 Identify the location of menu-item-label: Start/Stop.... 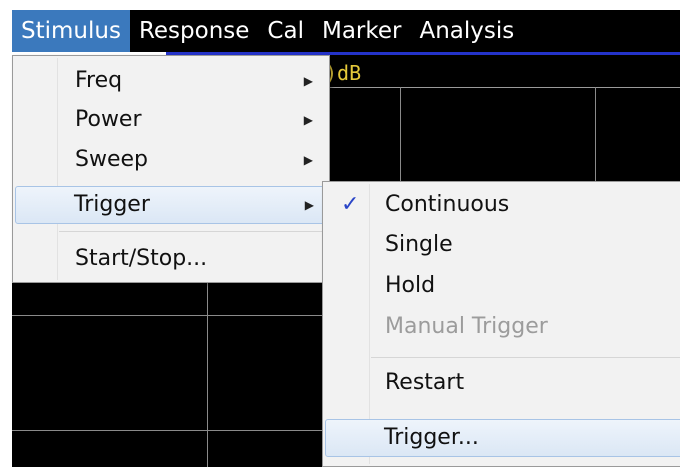
(141, 258).